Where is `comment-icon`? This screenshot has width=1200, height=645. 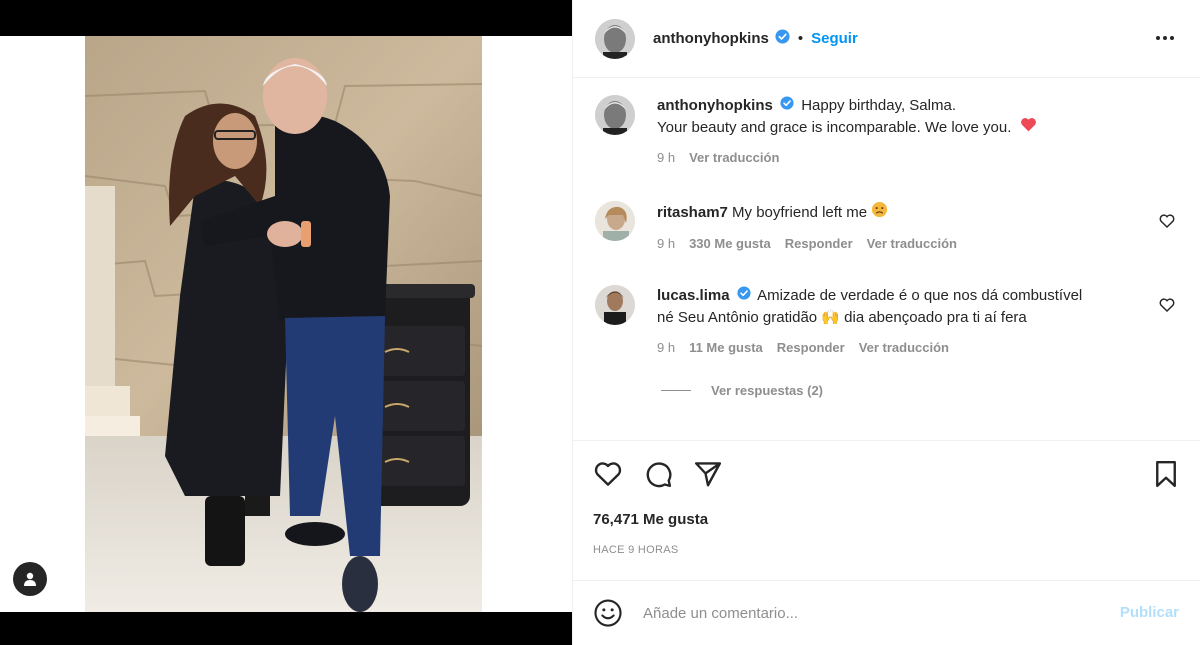
comment-icon is located at coordinates (658, 474).